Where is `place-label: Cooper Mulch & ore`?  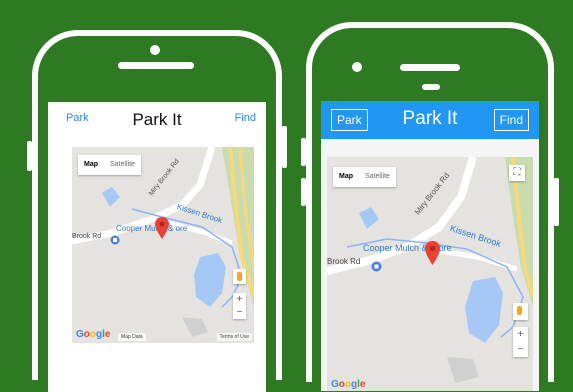 place-label: Cooper Mulch & ore is located at coordinates (152, 228).